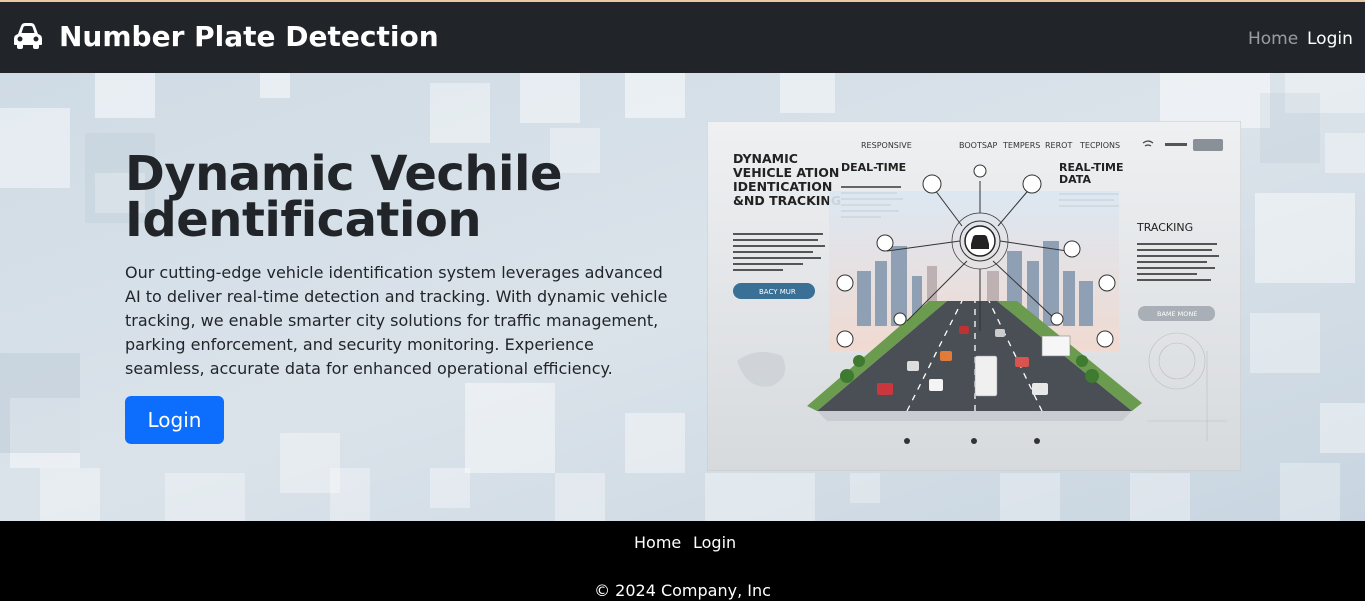 The height and width of the screenshot is (601, 1365). Describe the element at coordinates (1177, 314) in the screenshot. I see `image-right-button-label: BAME MONE` at that location.